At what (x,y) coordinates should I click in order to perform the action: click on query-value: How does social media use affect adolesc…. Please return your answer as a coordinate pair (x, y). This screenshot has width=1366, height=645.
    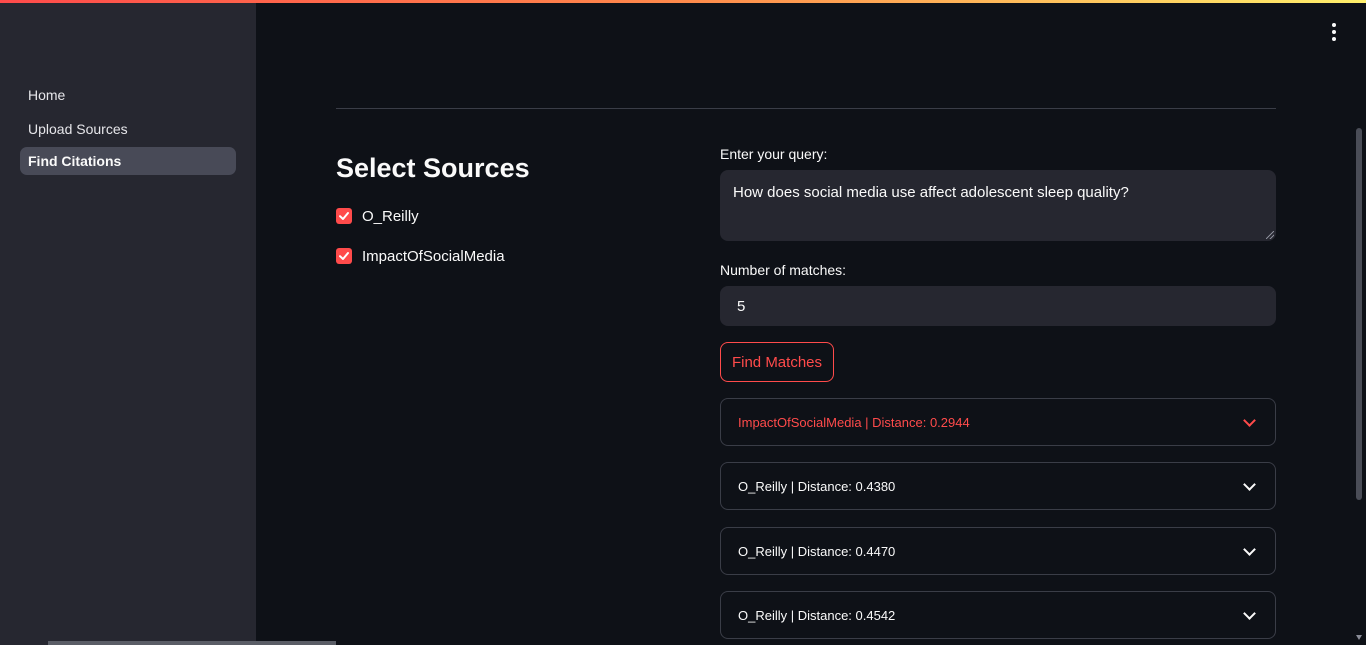
    Looking at the image, I should click on (931, 192).